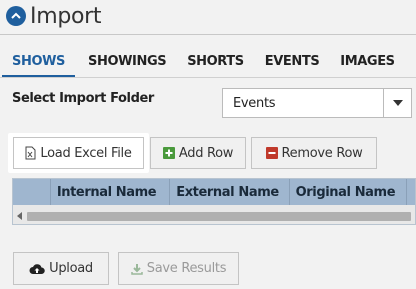 This screenshot has height=289, width=416. What do you see at coordinates (271, 153) in the screenshot?
I see `minus-square-icon` at bounding box center [271, 153].